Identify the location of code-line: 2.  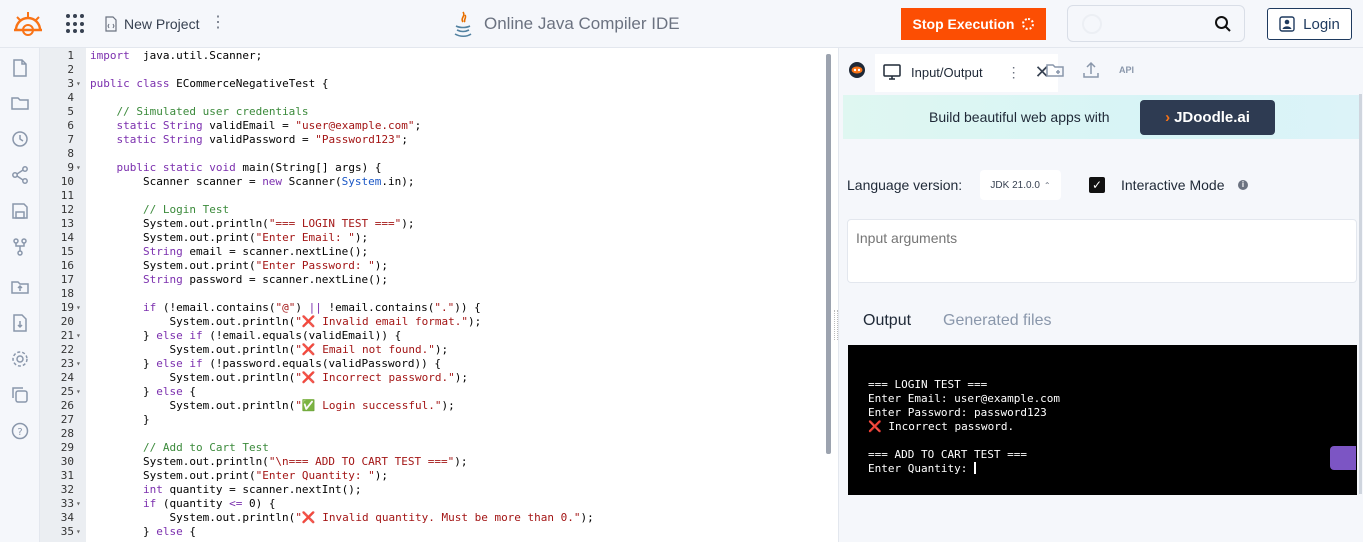
(435, 70).